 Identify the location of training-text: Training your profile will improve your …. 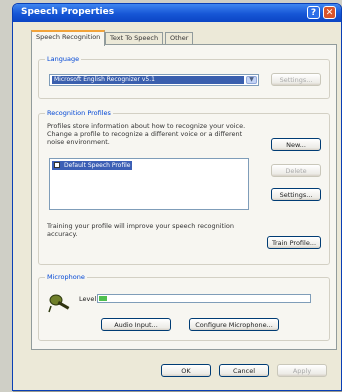
(141, 230).